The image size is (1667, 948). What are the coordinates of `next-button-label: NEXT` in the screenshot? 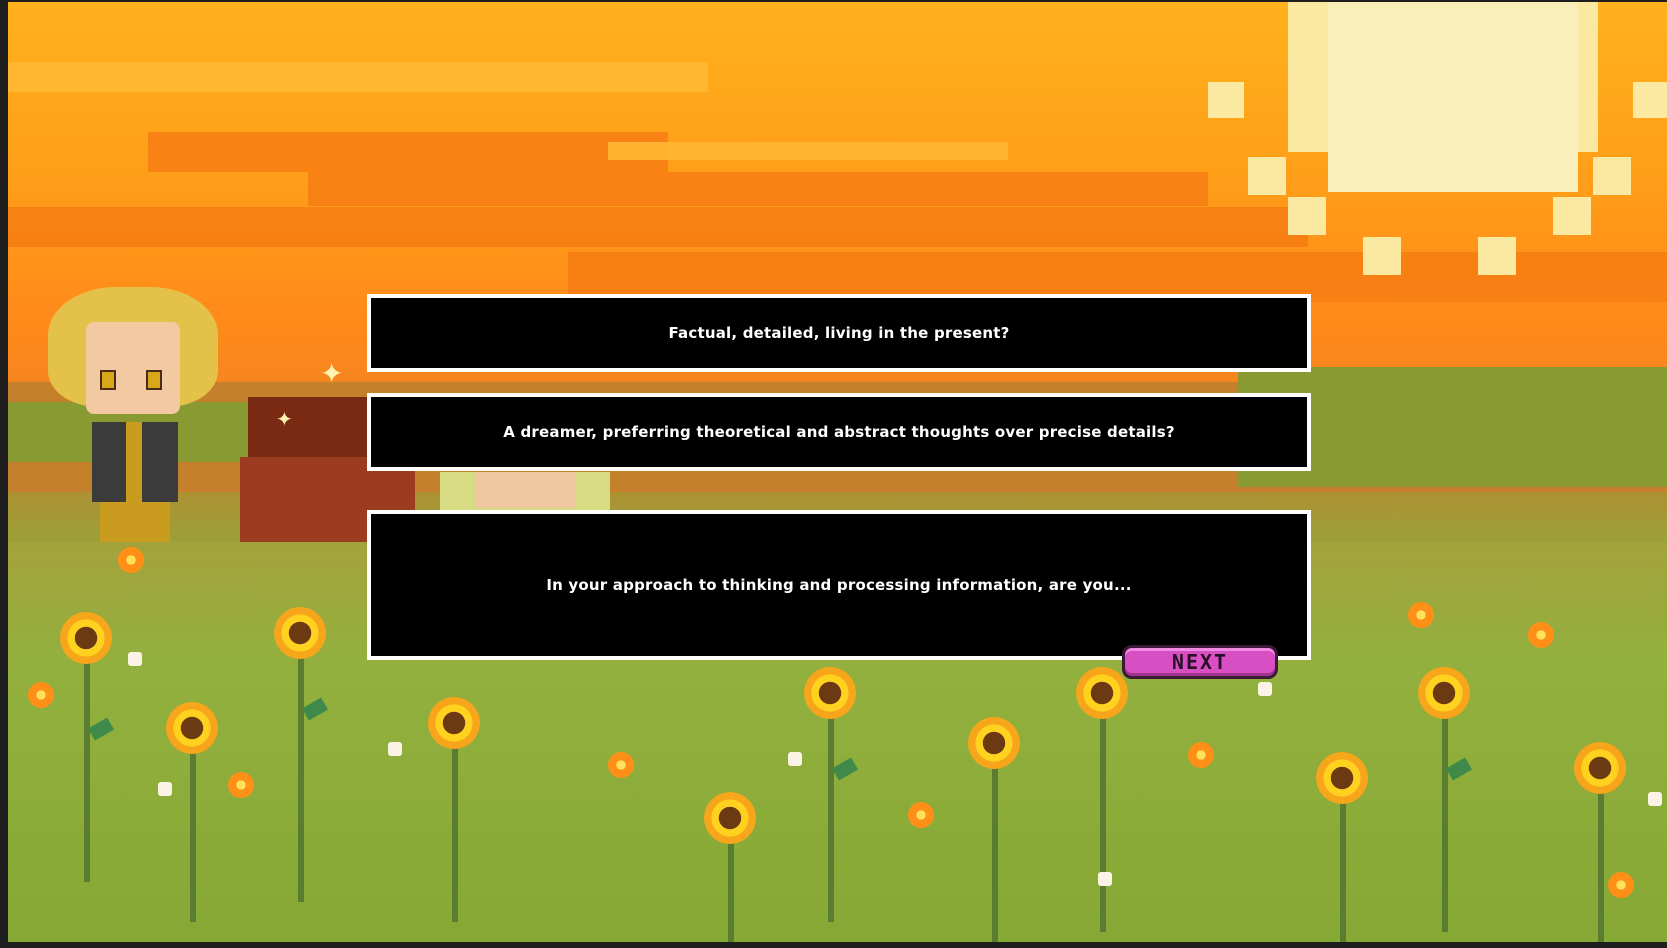 It's located at (1200, 662).